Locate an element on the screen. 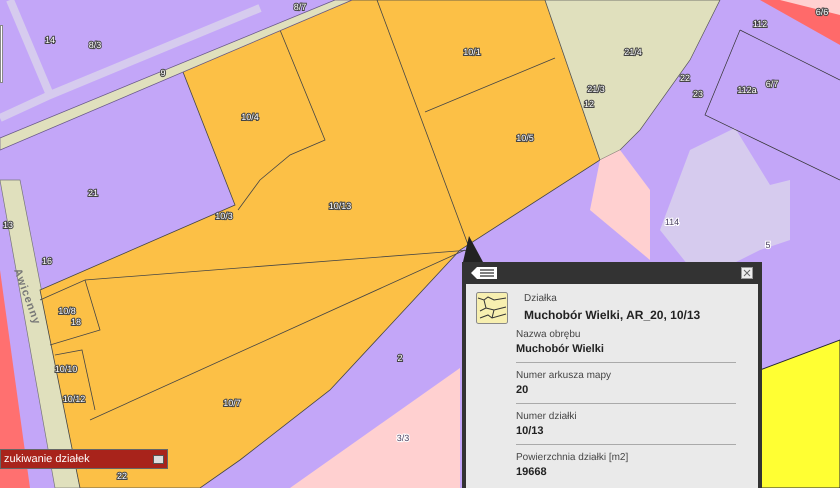 The width and height of the screenshot is (840, 488). field-label: Numer działki is located at coordinates (547, 417).